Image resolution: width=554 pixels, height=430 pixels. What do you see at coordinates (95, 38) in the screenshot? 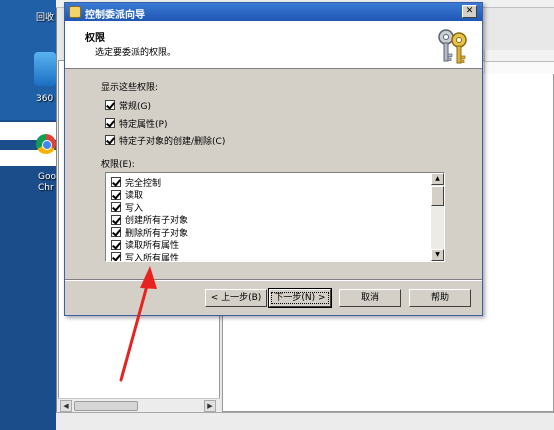
I see `page-title: 权限` at bounding box center [95, 38].